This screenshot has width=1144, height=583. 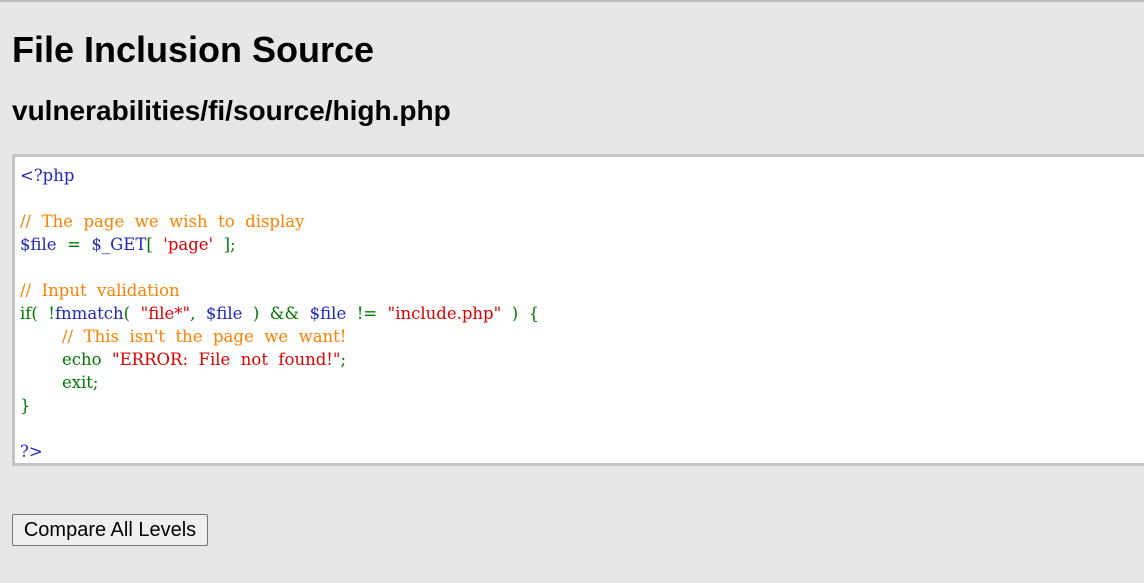 I want to click on code-line: exit;, so click(x=582, y=382).